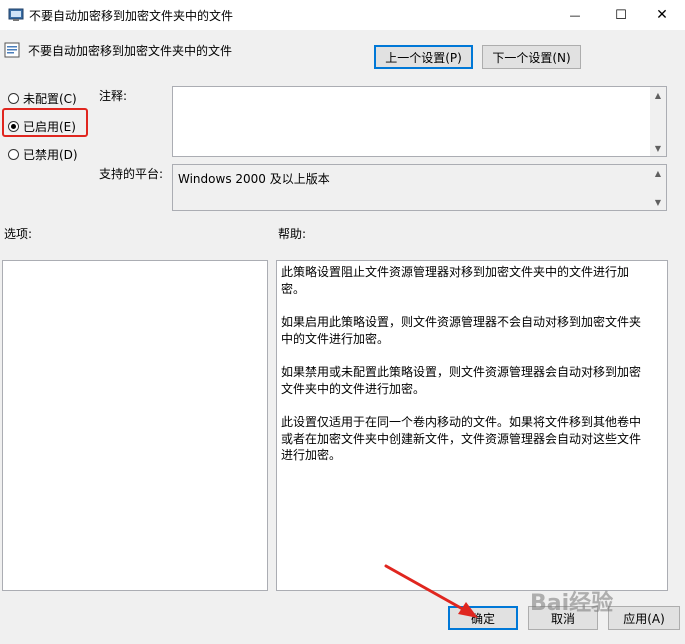 This screenshot has width=685, height=644. Describe the element at coordinates (644, 618) in the screenshot. I see `apply-button: 应用(A)` at that location.